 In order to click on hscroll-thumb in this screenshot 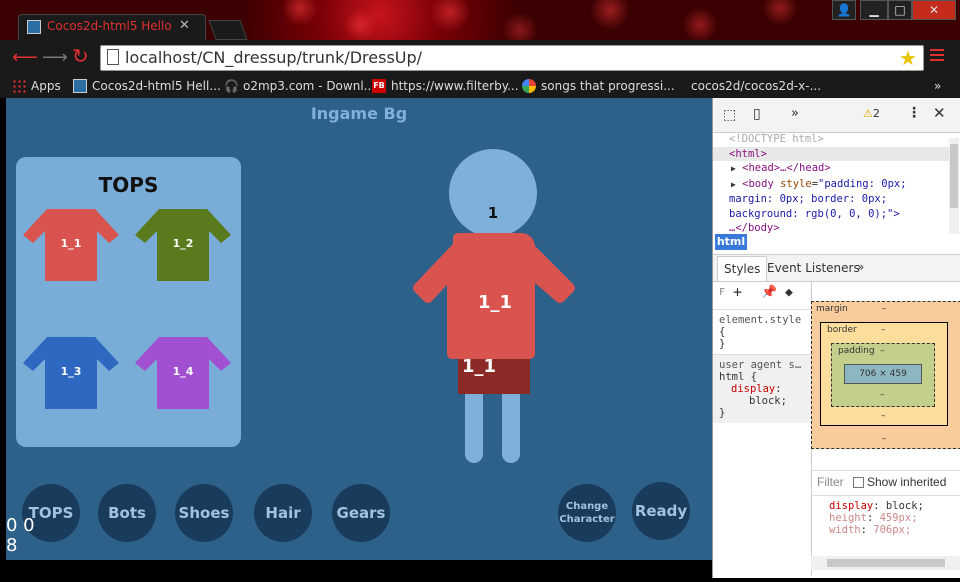, I will do `click(886, 563)`.